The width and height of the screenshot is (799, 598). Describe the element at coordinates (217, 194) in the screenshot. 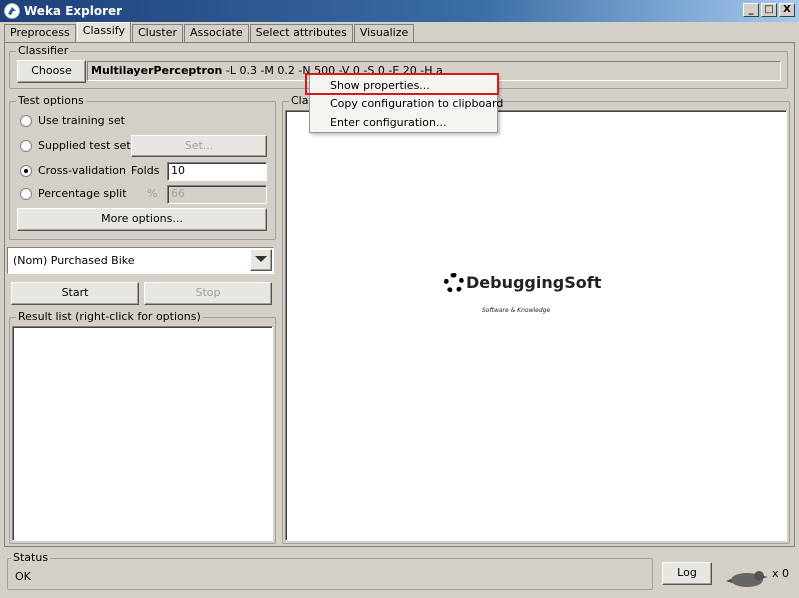

I see `percent-input: 66` at that location.